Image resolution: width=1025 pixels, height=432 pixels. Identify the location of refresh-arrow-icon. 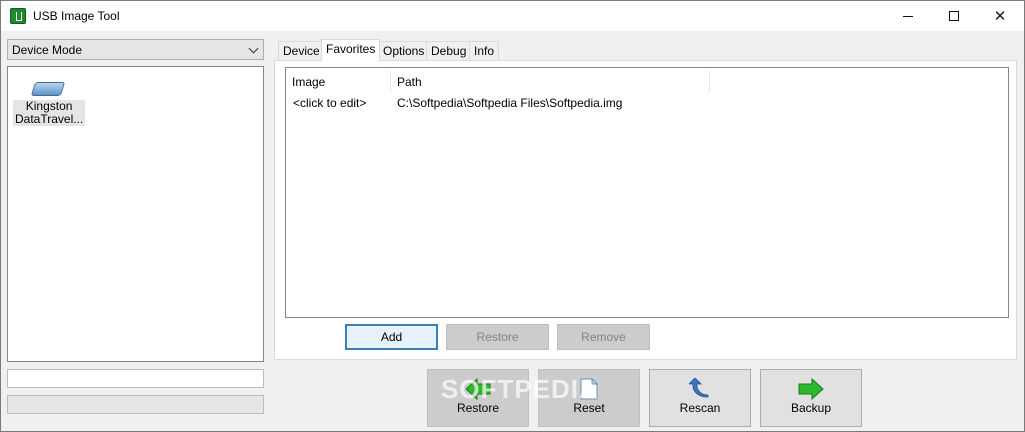
(699, 388).